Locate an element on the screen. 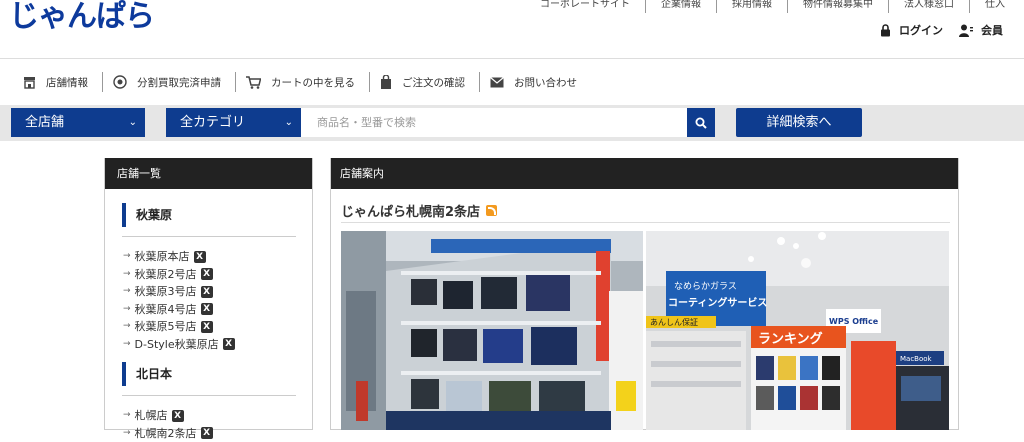 Image resolution: width=1024 pixels, height=442 pixels. store-link: →秋葉原本店 X is located at coordinates (217, 257).